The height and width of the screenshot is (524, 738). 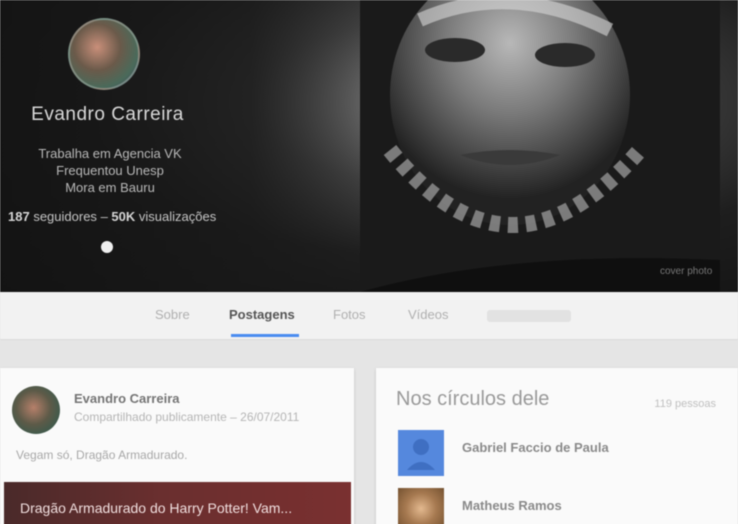 I want to click on tab-fotos: Fotos, so click(x=349, y=314).